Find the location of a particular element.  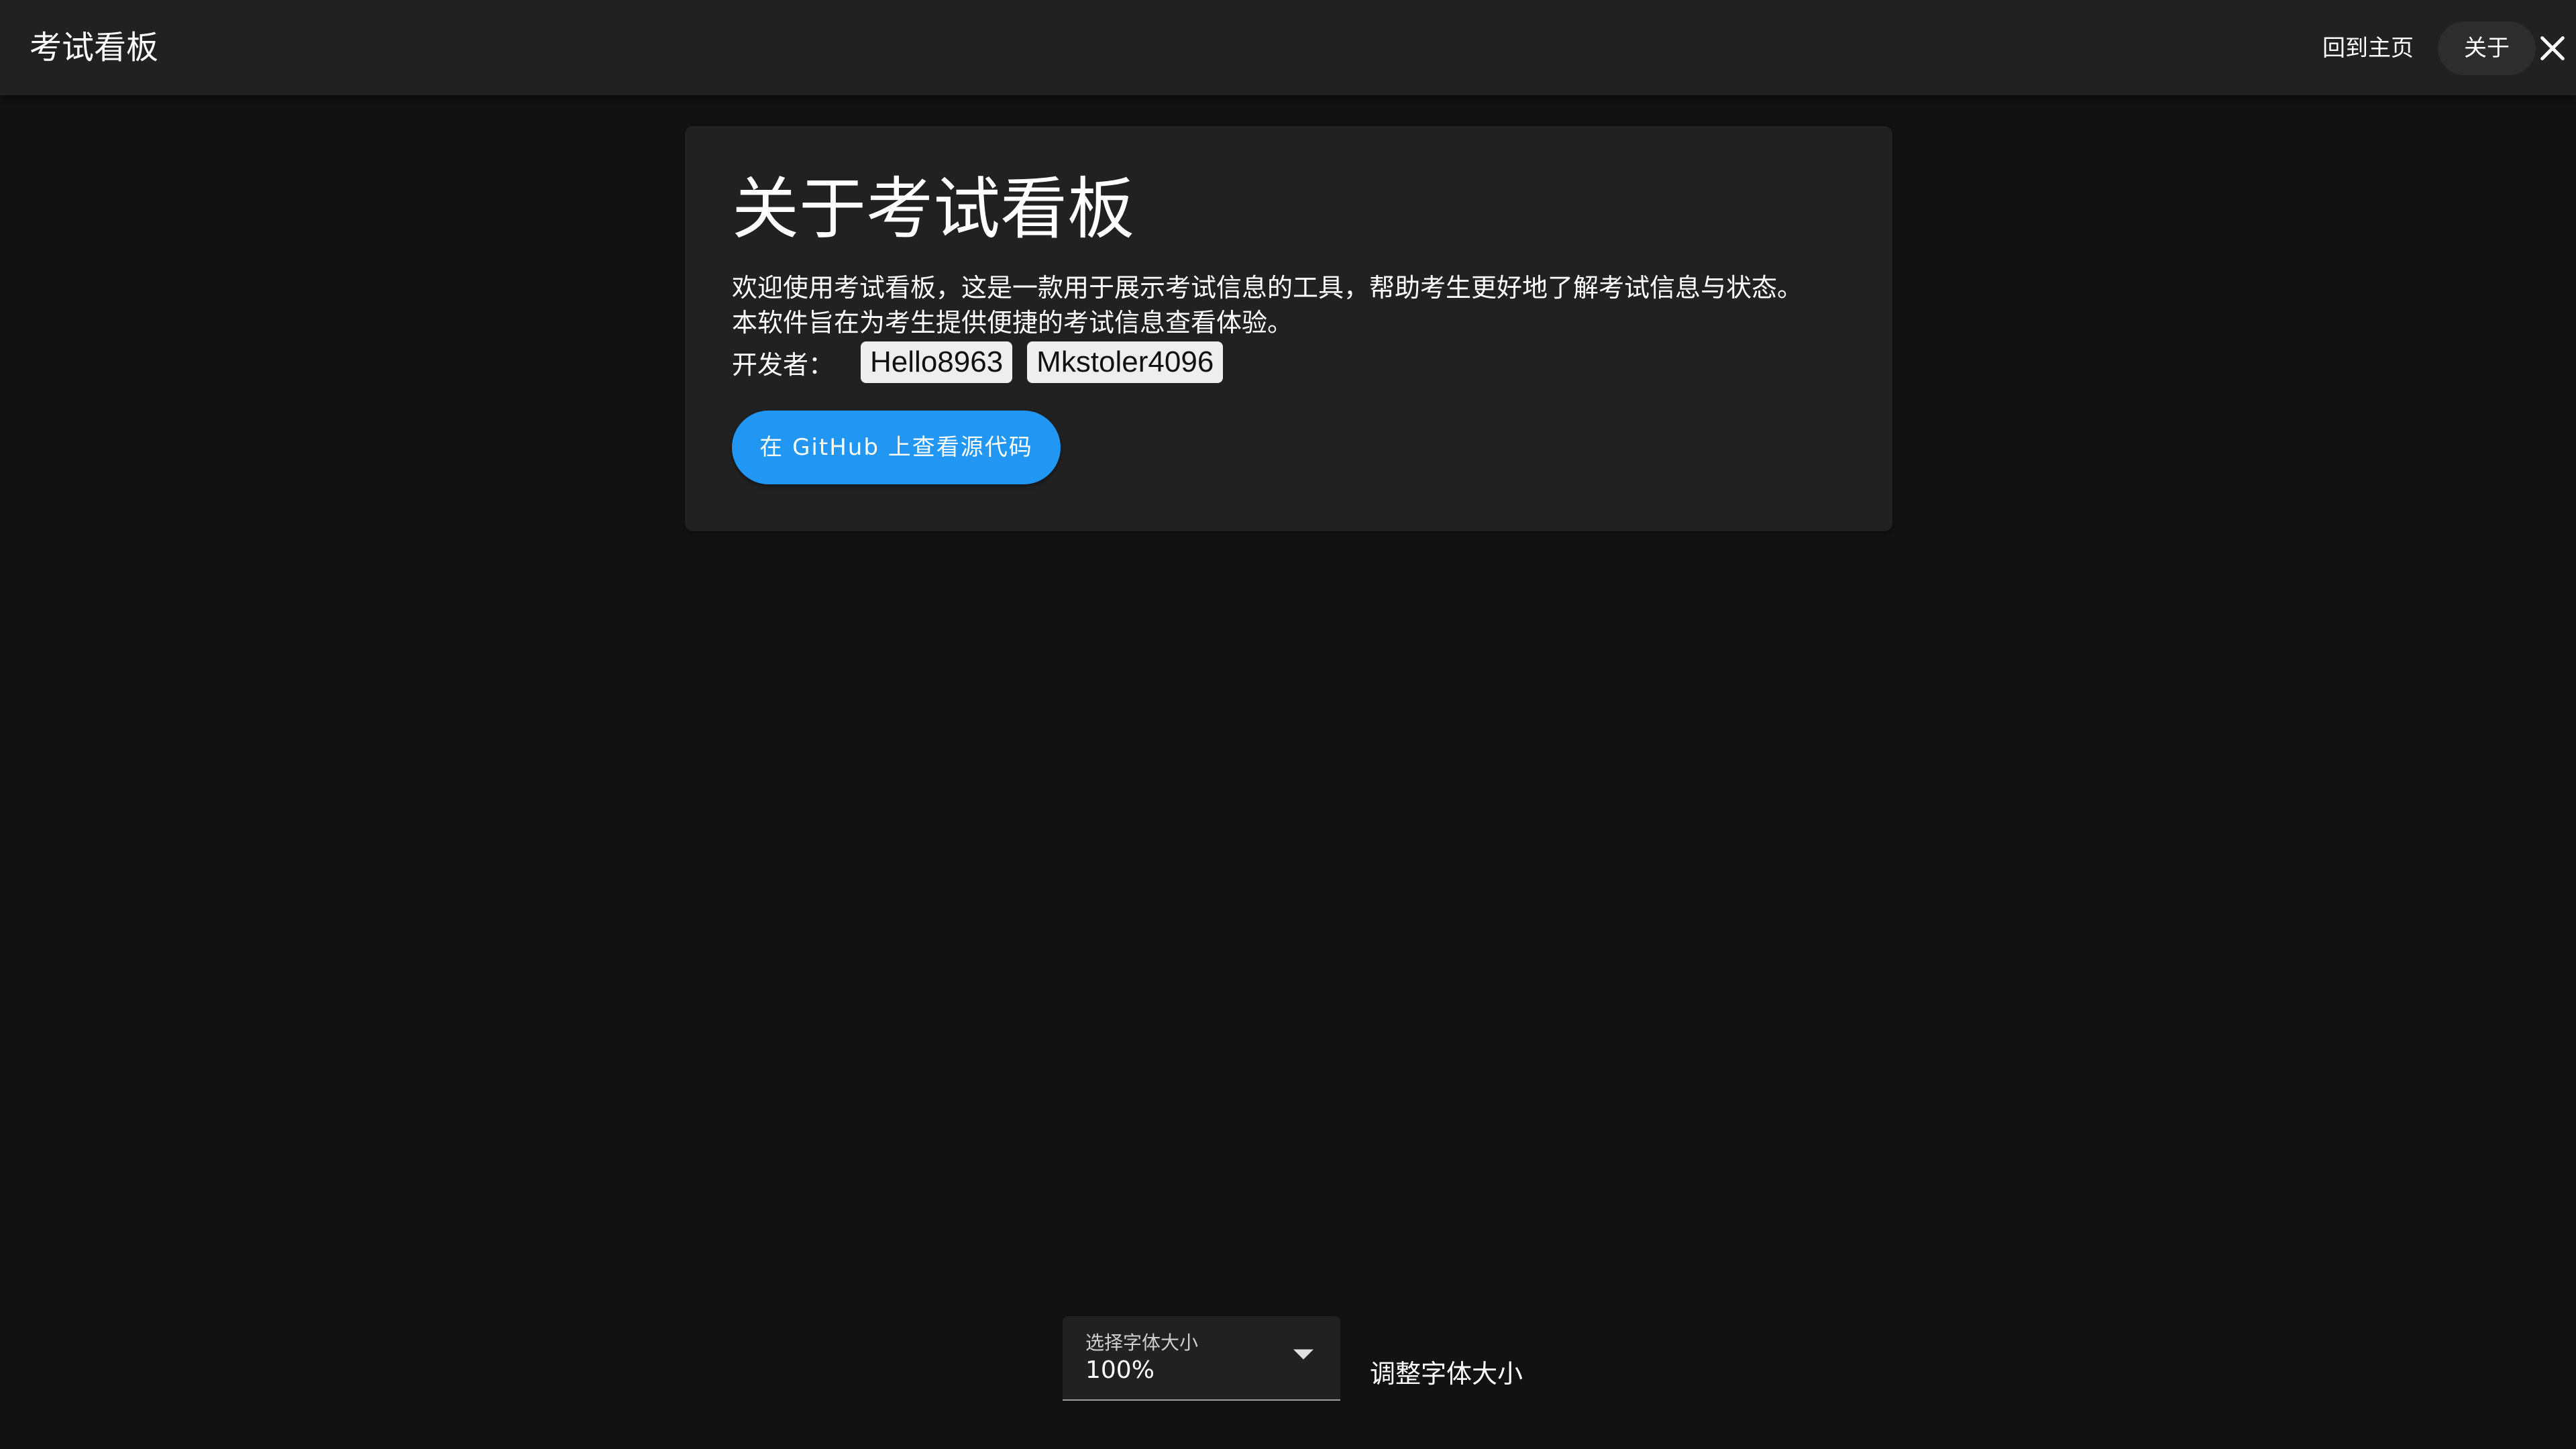

app-title: 考试看板 is located at coordinates (94, 47).